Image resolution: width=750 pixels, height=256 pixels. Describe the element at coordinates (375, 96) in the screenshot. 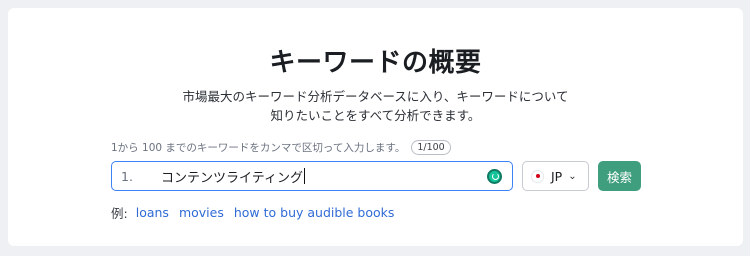

I see `subtitle-line-1: 市場最大のキーワード分析データベースに入り、キーワードについて` at that location.